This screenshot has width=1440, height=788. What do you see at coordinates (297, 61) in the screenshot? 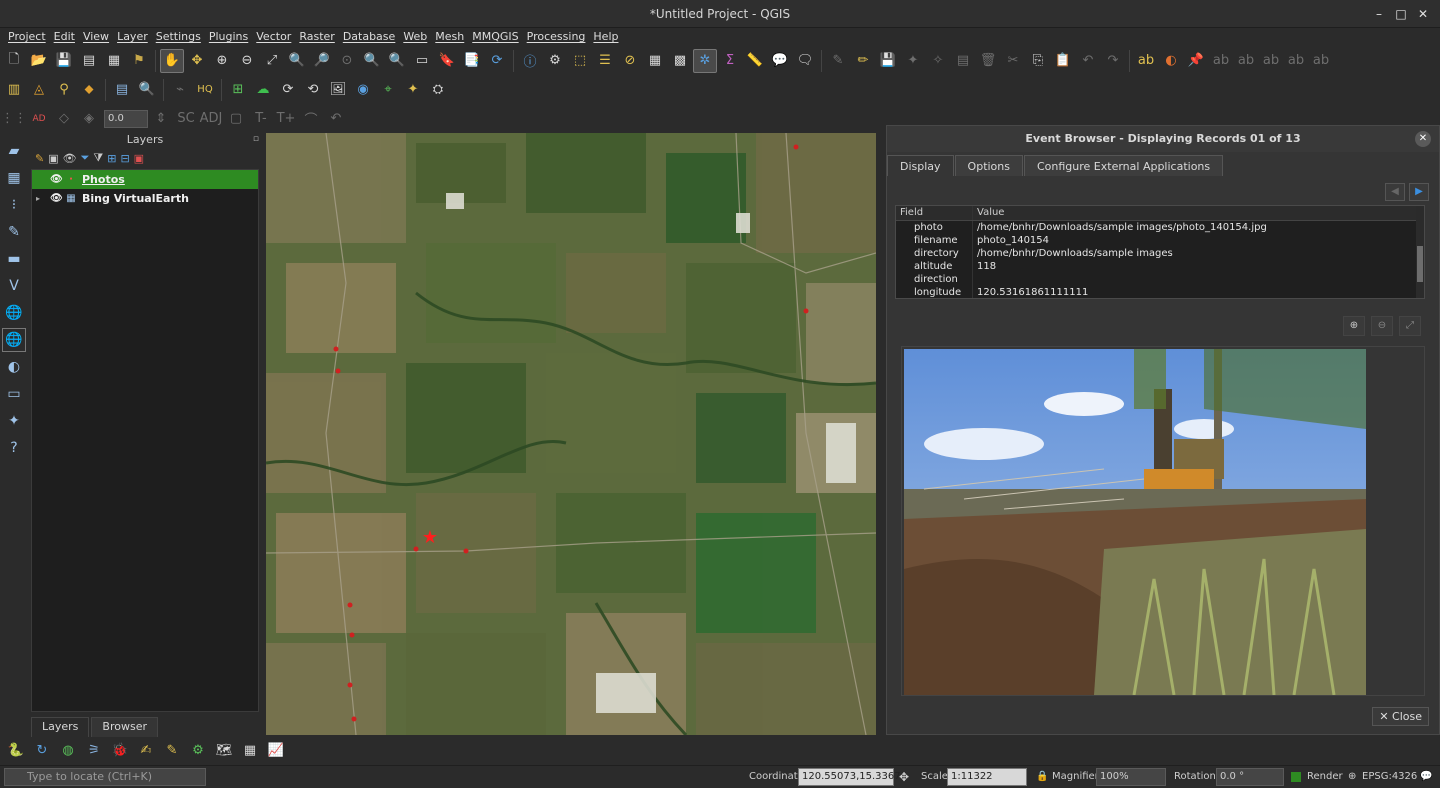
I see `zoom-selection-icon: 🔍` at bounding box center [297, 61].